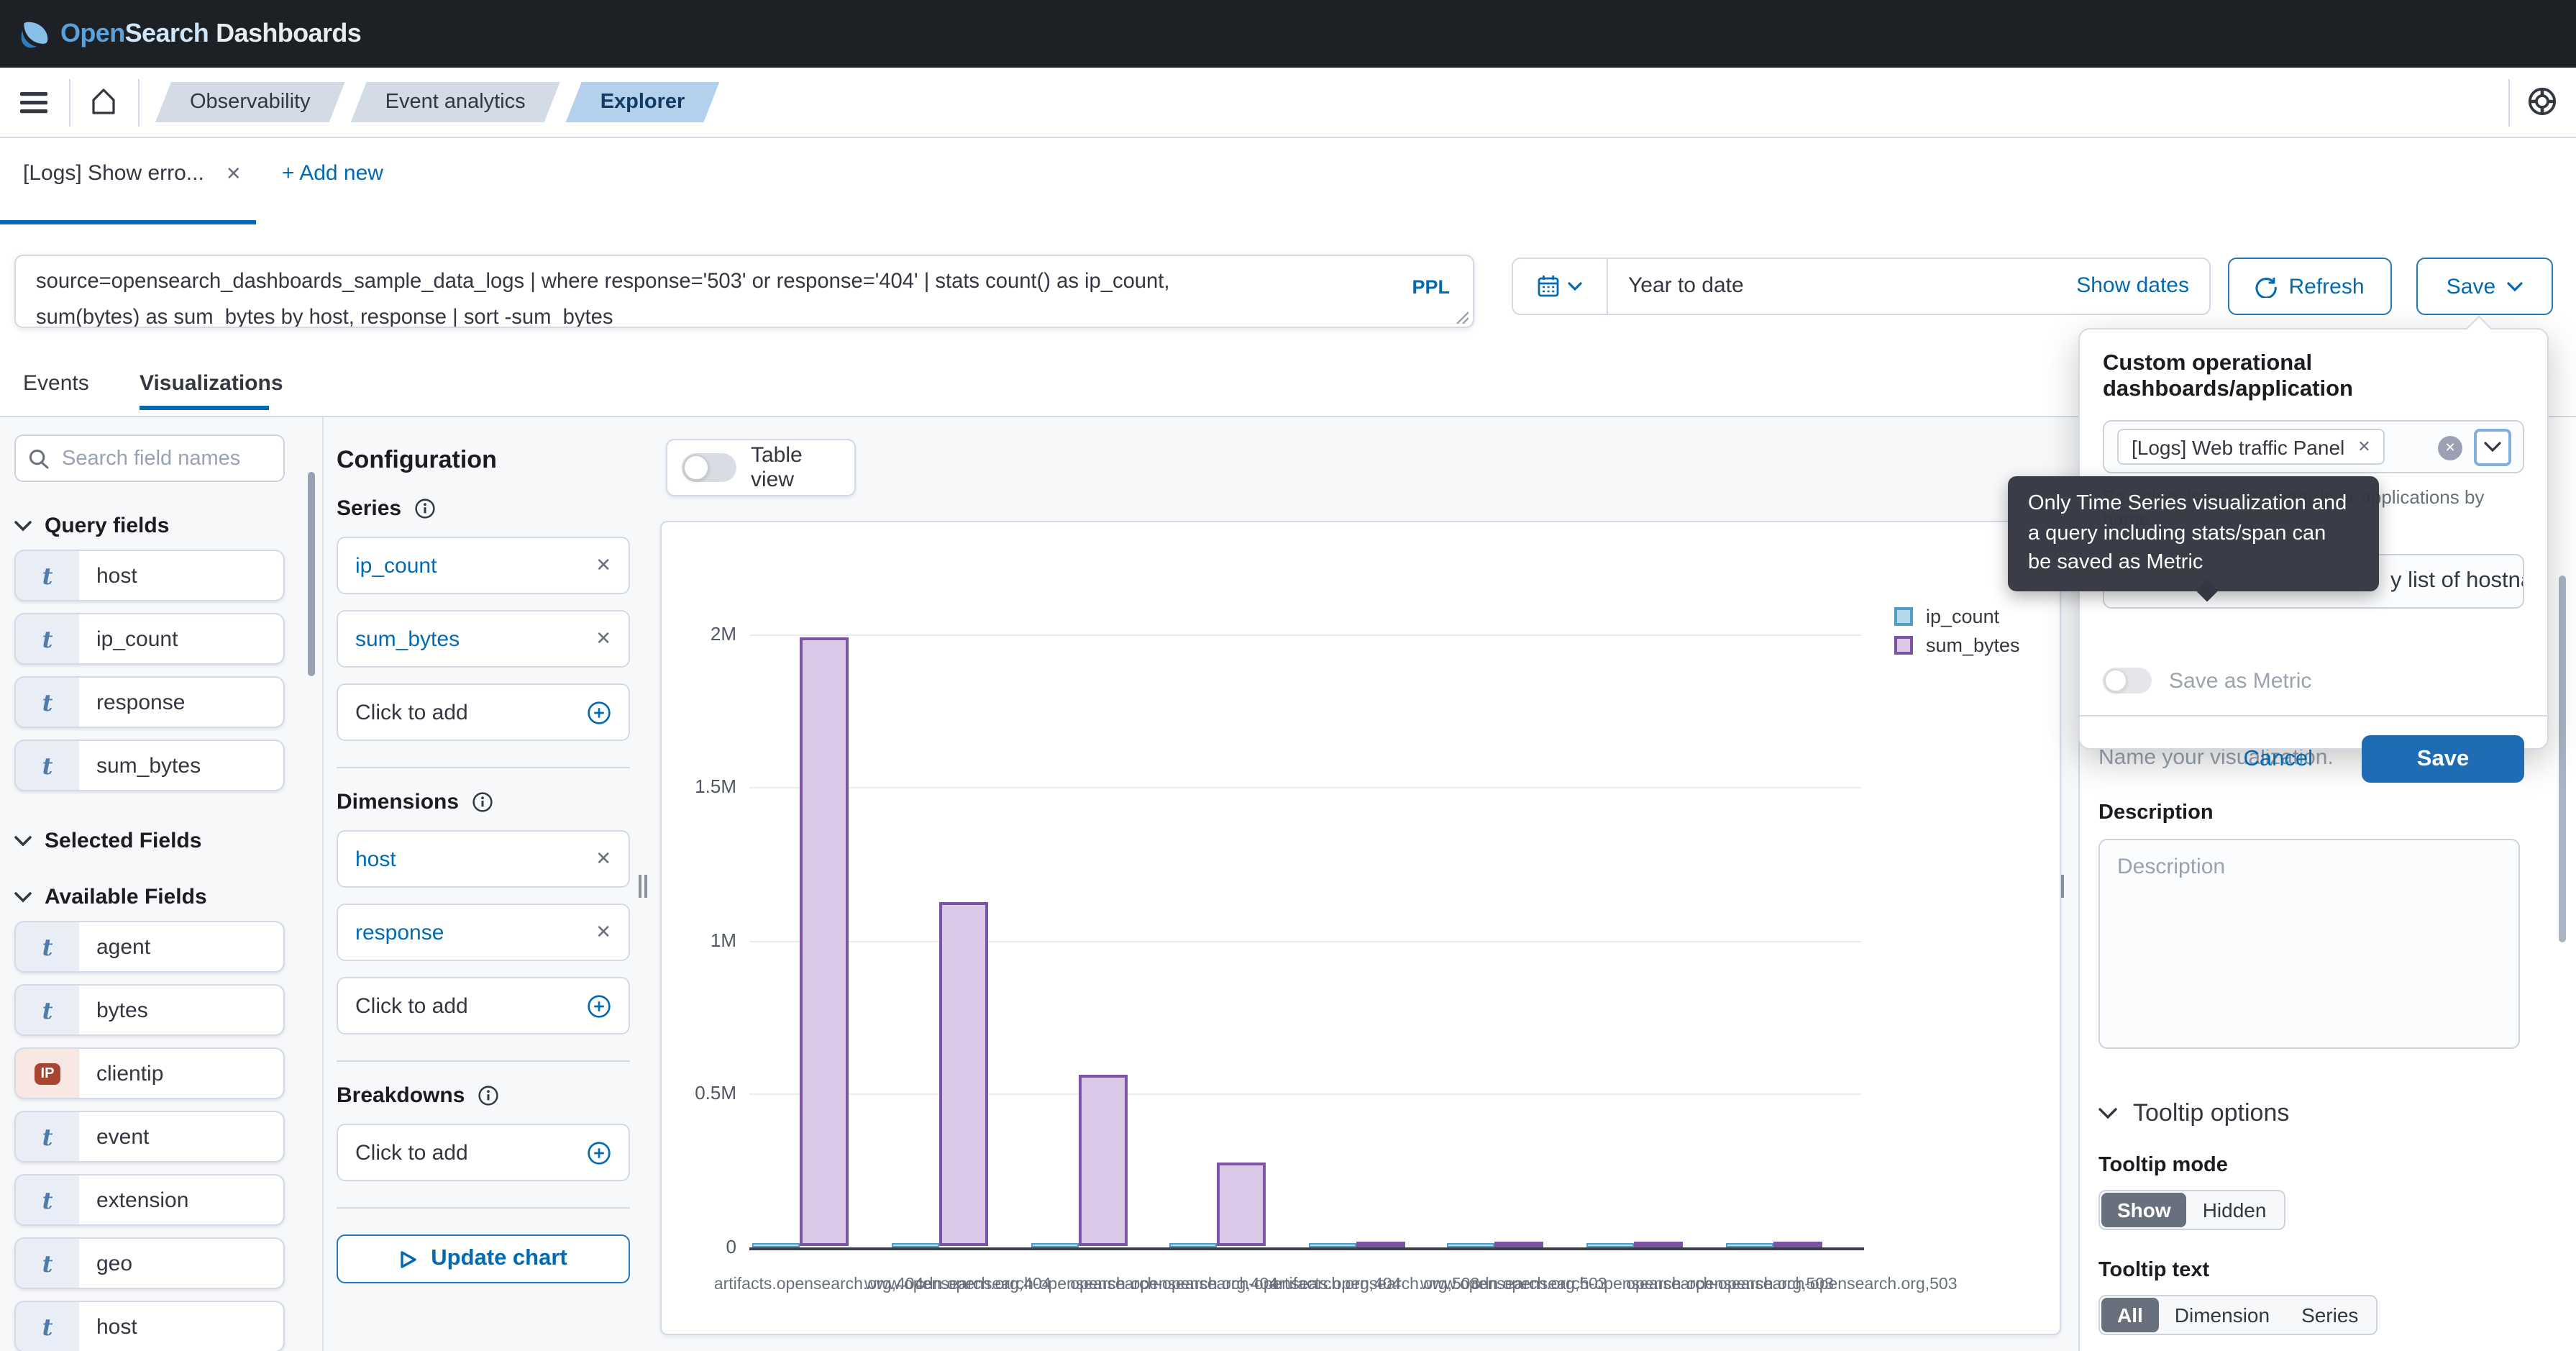 This screenshot has height=1351, width=2576. Describe the element at coordinates (149, 702) in the screenshot. I see `field-item-response: t response` at that location.